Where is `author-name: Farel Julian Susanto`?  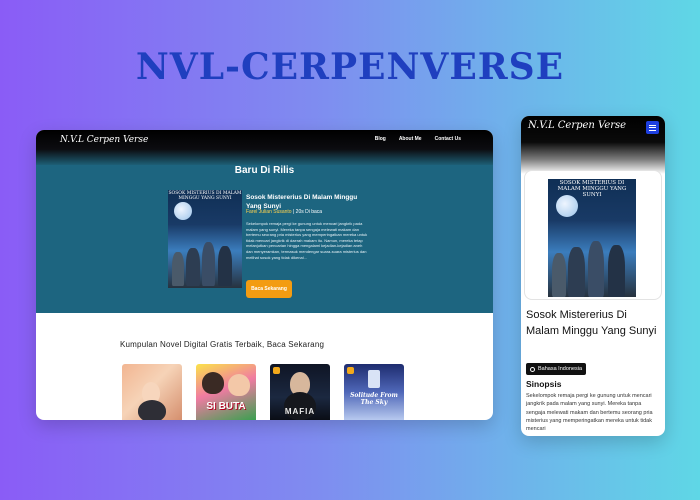
author-name: Farel Julian Susanto is located at coordinates (269, 212).